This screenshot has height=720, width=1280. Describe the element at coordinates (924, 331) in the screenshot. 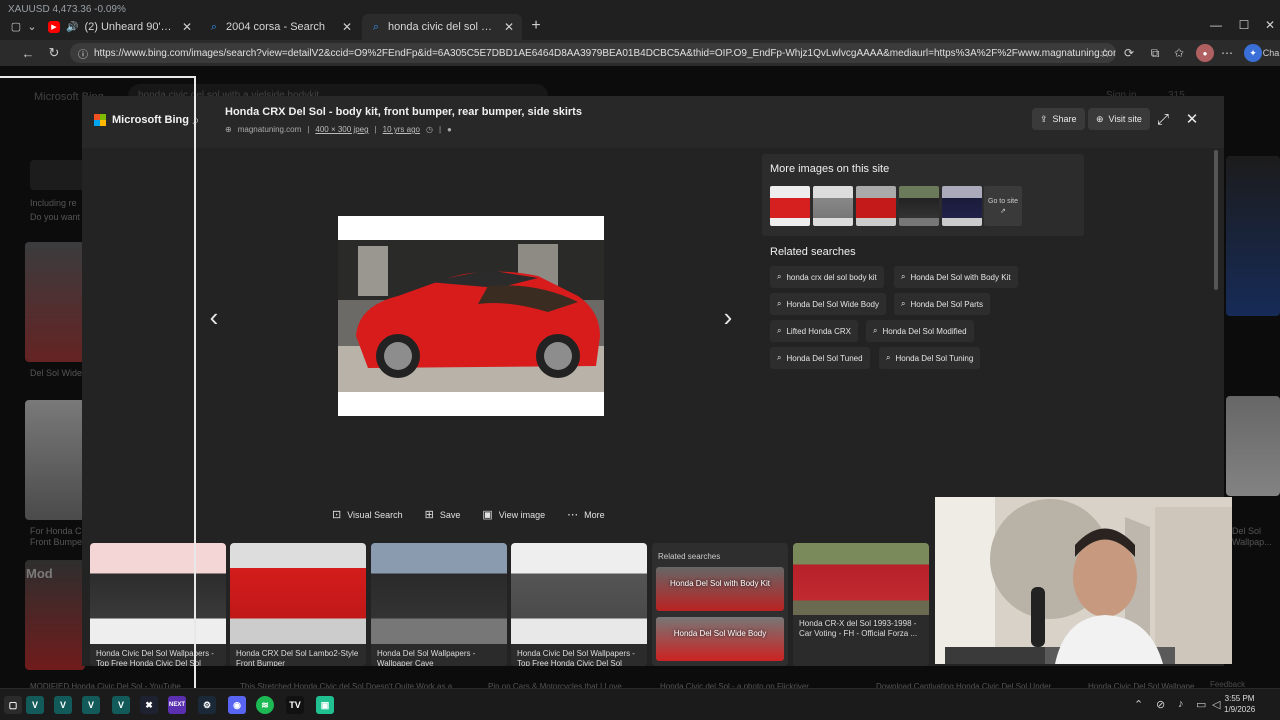

I see `pill-label: Honda Del Sol Modified` at that location.